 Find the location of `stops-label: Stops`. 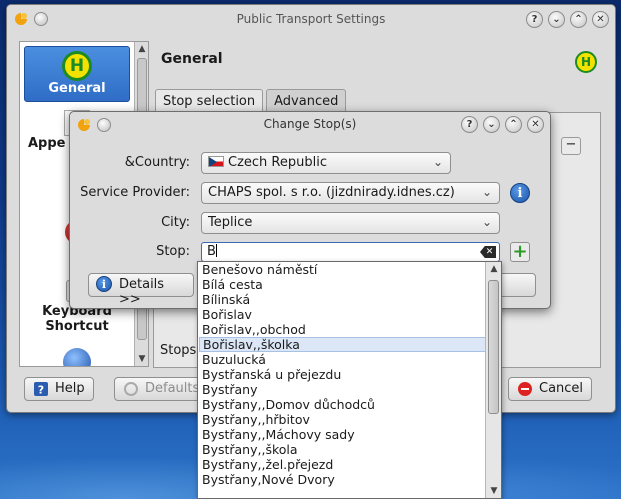

stops-label: Stops is located at coordinates (178, 350).